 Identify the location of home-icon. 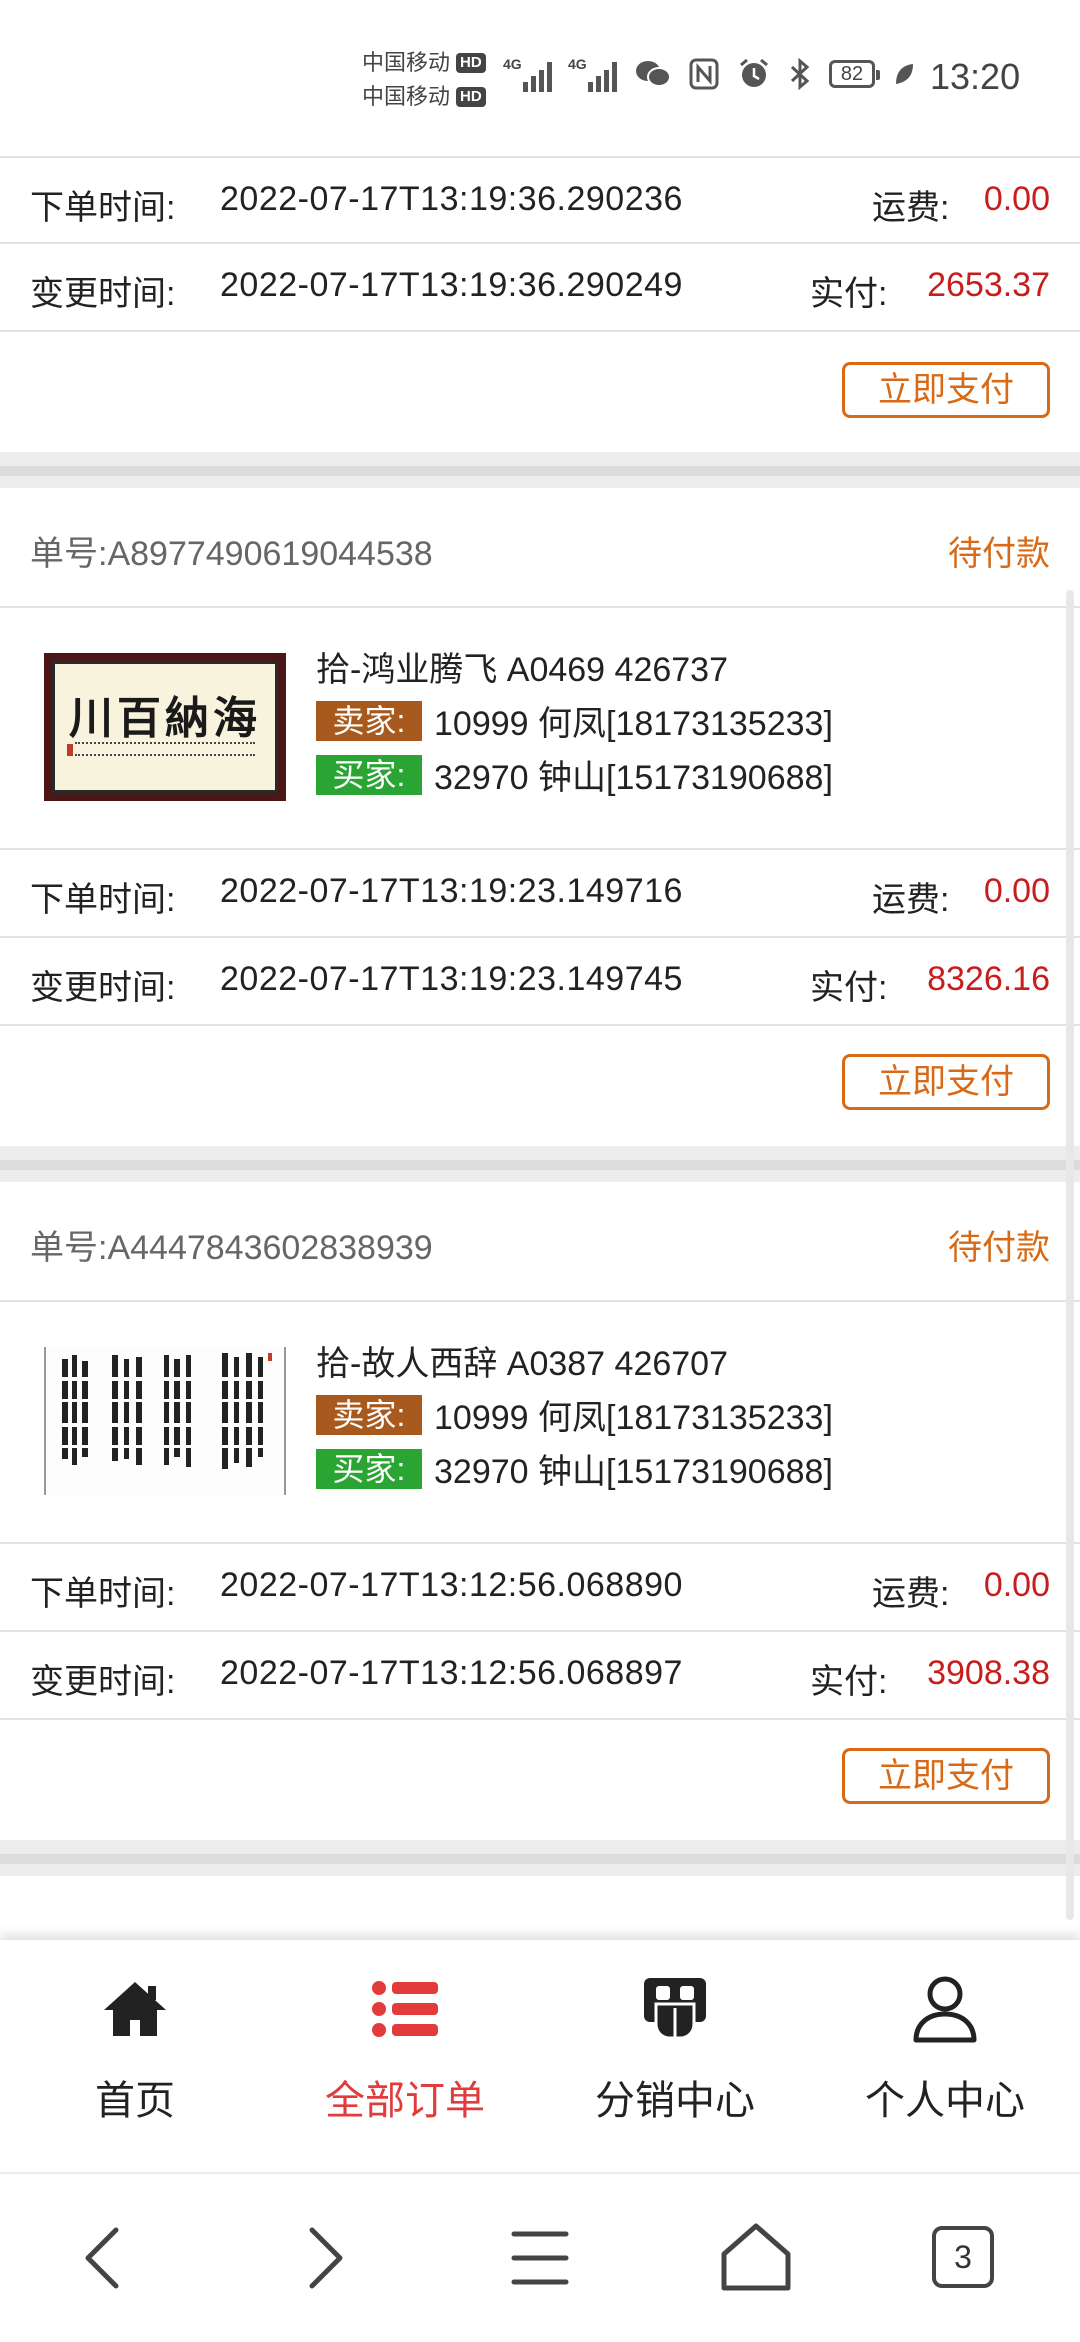
(135, 2009).